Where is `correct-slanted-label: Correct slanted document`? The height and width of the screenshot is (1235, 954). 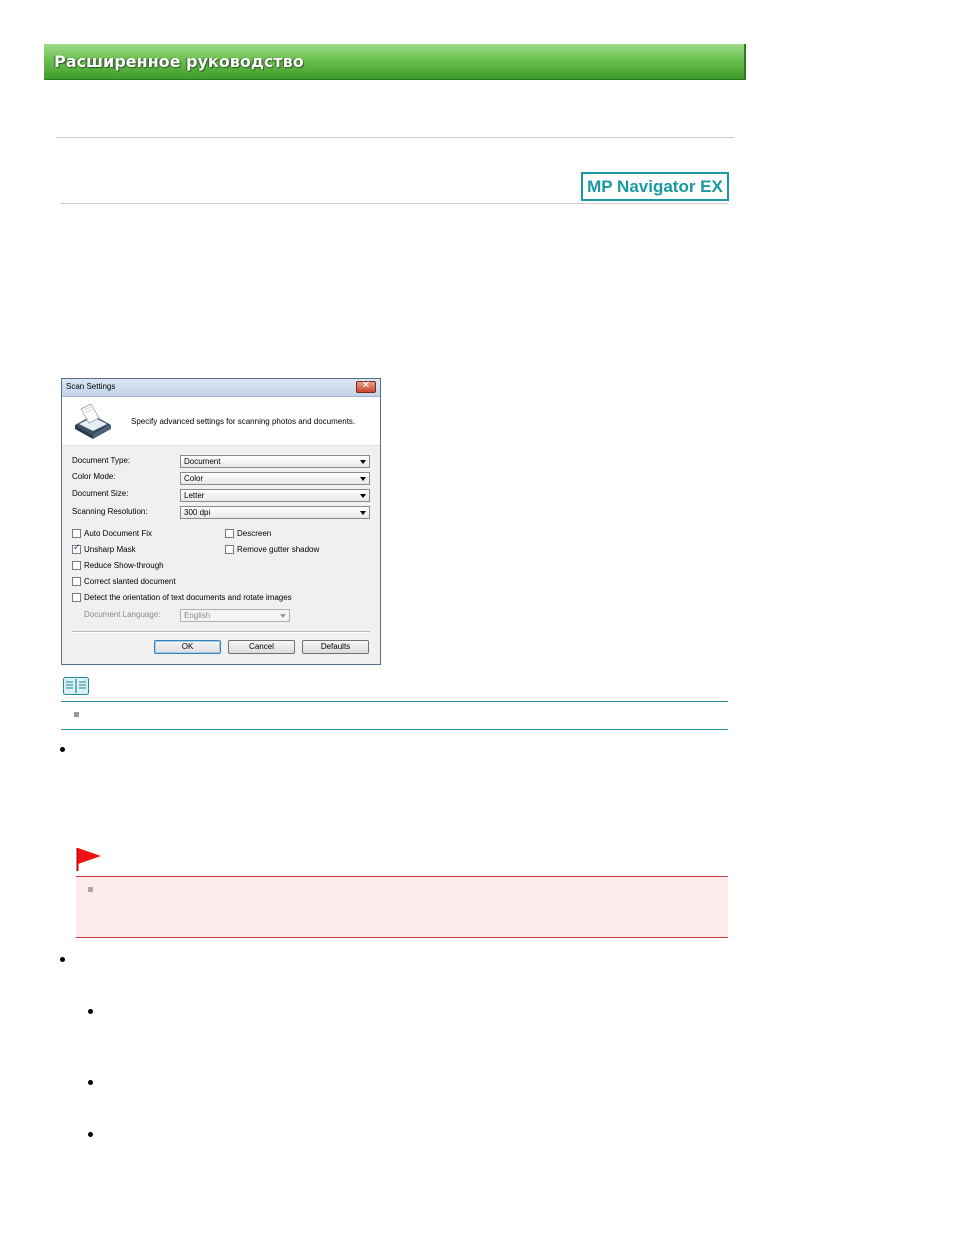
correct-slanted-label: Correct slanted document is located at coordinates (130, 581).